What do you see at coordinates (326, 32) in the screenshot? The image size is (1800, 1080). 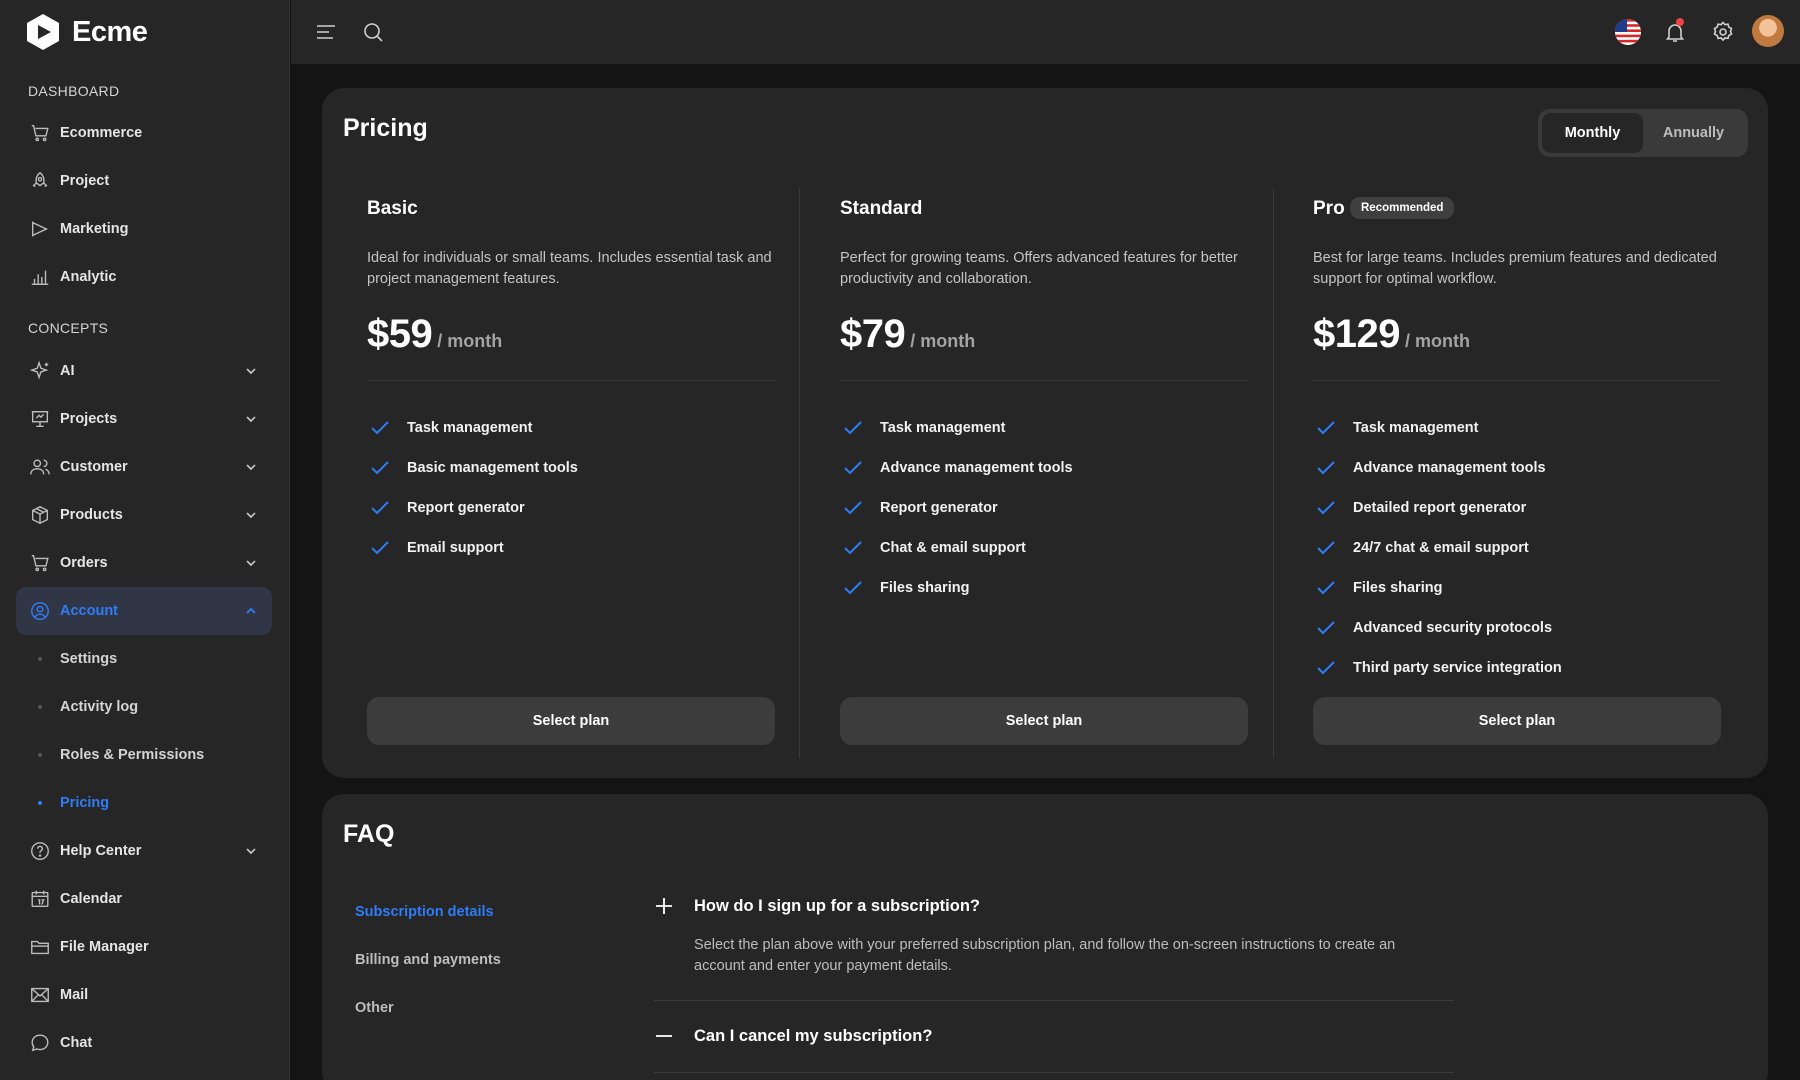 I see `menu-icon` at bounding box center [326, 32].